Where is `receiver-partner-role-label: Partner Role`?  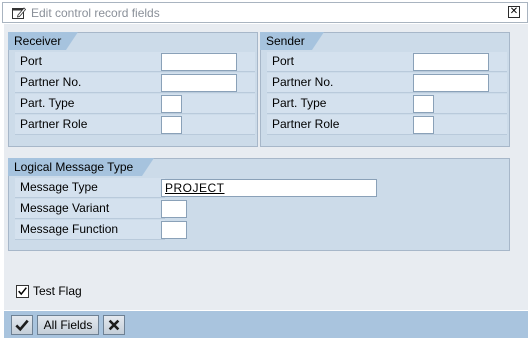 receiver-partner-role-label: Partner Role is located at coordinates (135, 125).